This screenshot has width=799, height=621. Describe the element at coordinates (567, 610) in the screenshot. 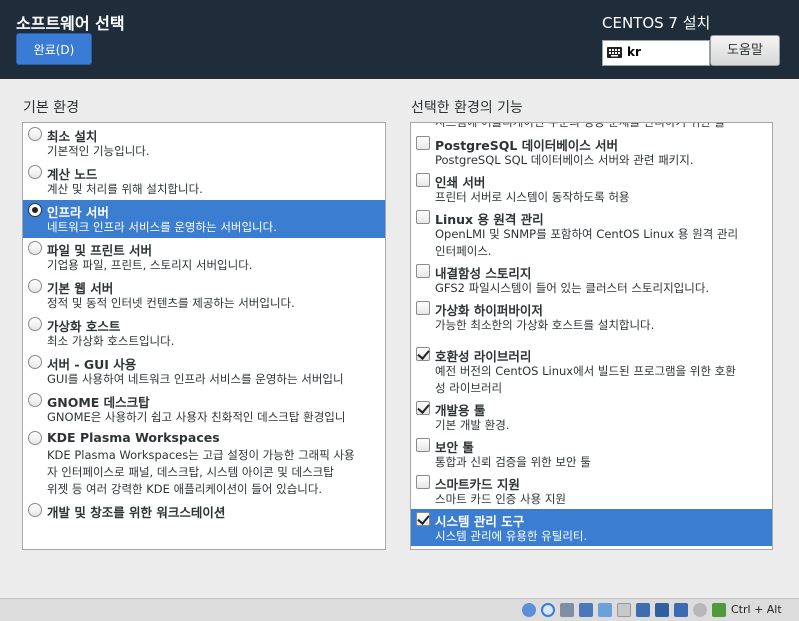

I see `audio-icon` at that location.